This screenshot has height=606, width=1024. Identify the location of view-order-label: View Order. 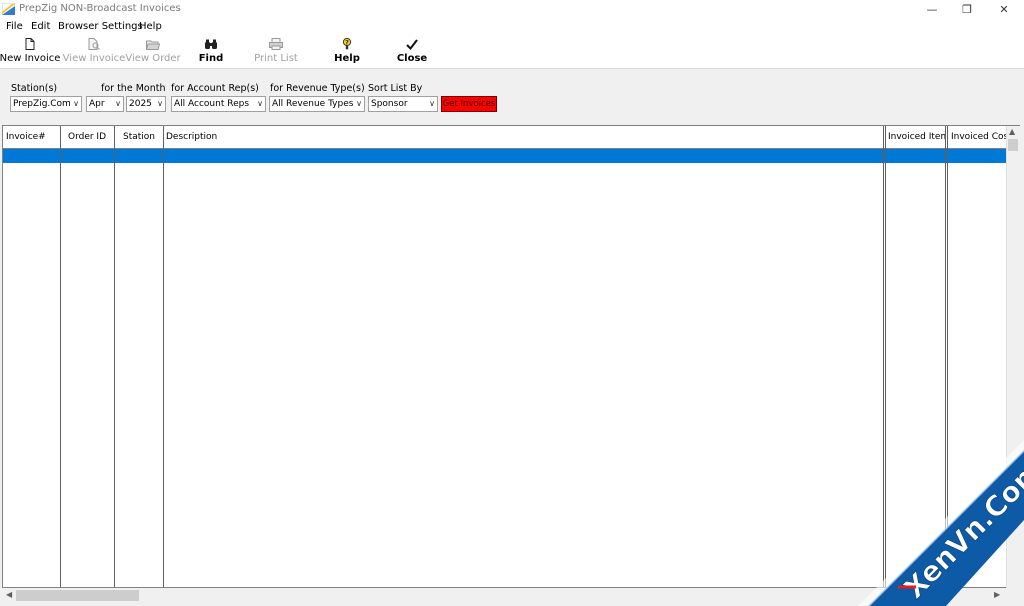
(153, 58).